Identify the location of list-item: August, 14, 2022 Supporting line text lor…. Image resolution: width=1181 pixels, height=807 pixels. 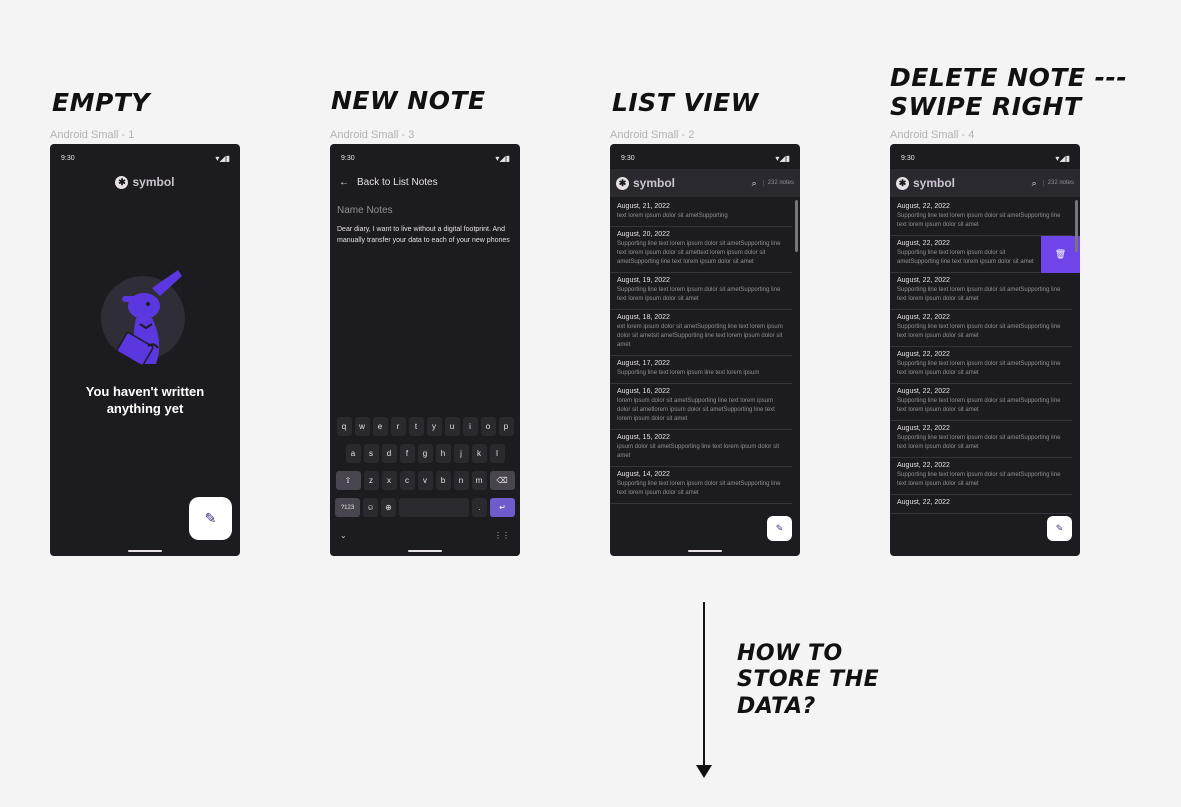
(701, 485).